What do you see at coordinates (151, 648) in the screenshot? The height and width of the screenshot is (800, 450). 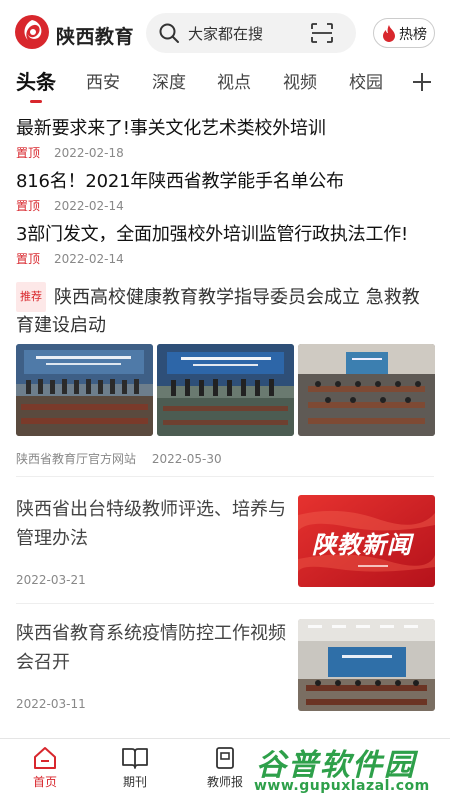 I see `news-title: 陕西省教育系统疫情防控工作视频会召开` at bounding box center [151, 648].